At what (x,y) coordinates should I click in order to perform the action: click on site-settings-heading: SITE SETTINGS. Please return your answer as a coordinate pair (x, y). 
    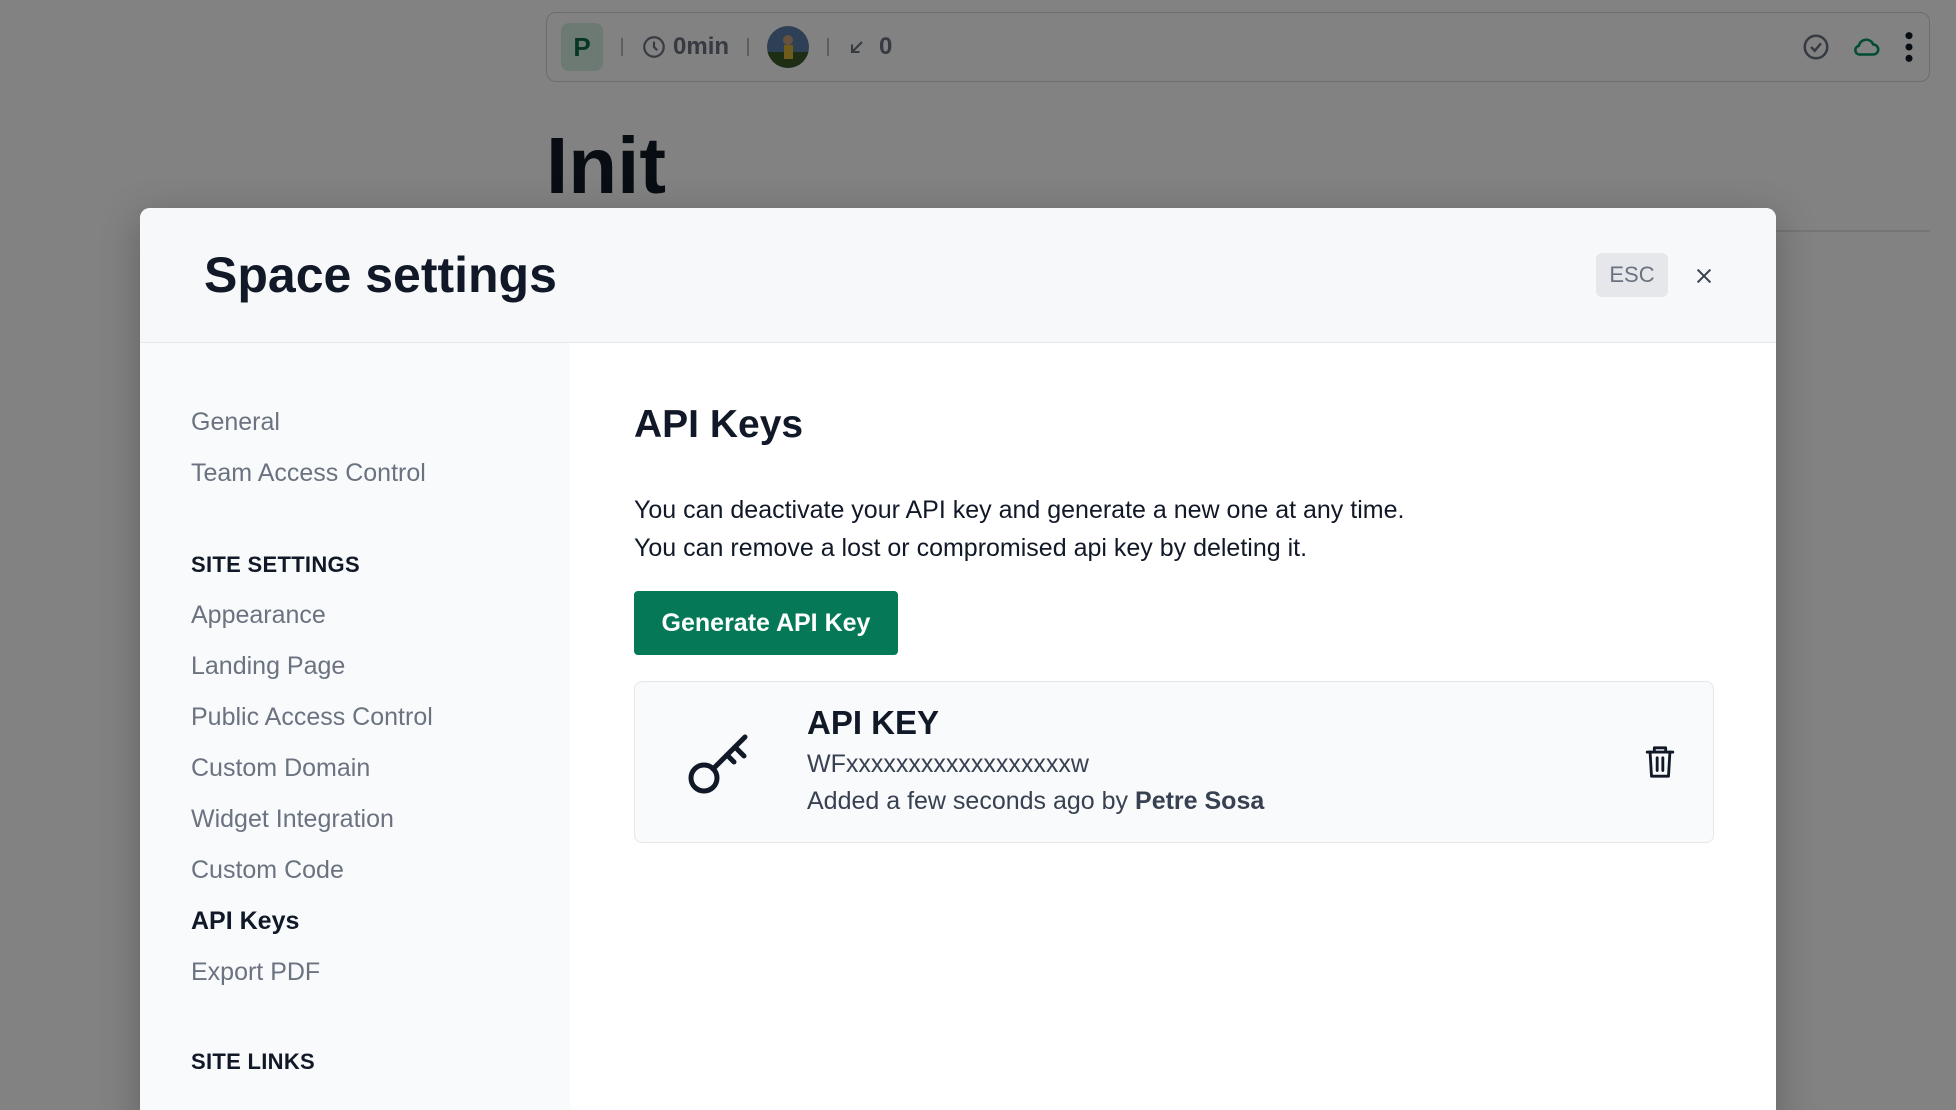
    Looking at the image, I should click on (275, 564).